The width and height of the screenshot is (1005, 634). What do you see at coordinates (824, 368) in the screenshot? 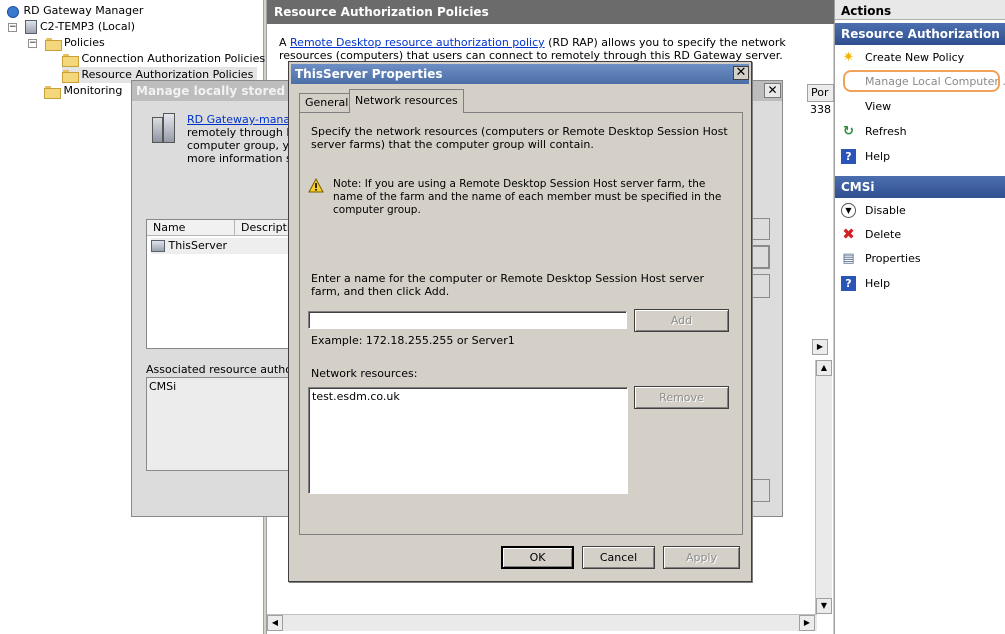
I see `scroll-up-button: ▲` at bounding box center [824, 368].